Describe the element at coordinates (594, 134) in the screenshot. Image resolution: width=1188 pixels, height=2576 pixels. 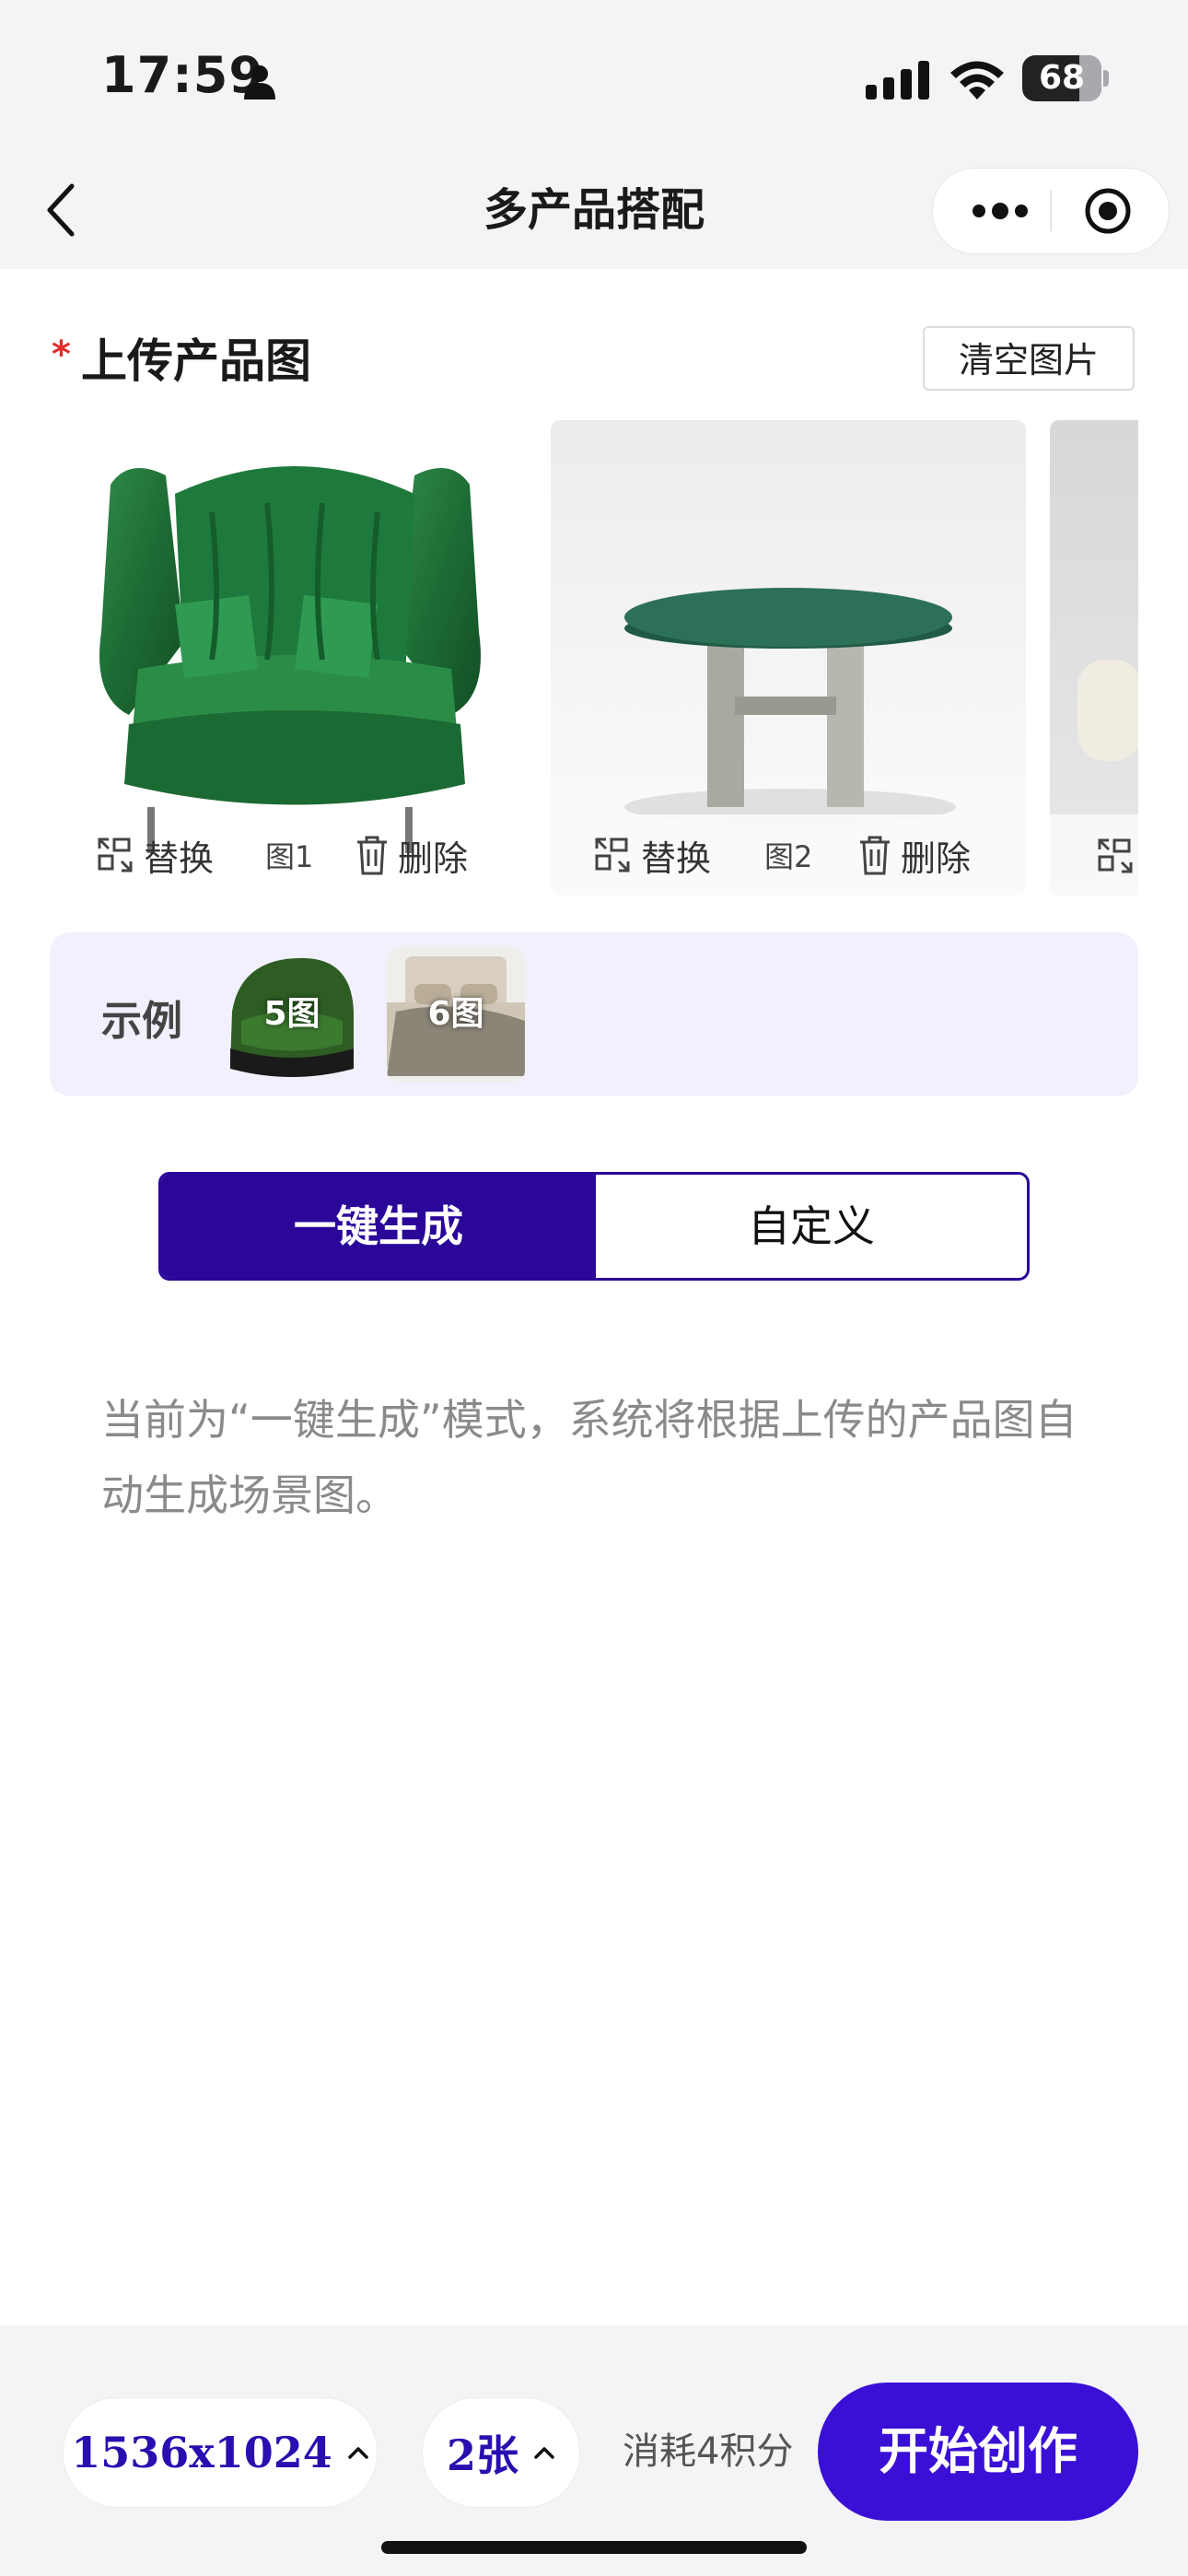
I see `top-bar: 17:59 68 多产品搭配` at that location.